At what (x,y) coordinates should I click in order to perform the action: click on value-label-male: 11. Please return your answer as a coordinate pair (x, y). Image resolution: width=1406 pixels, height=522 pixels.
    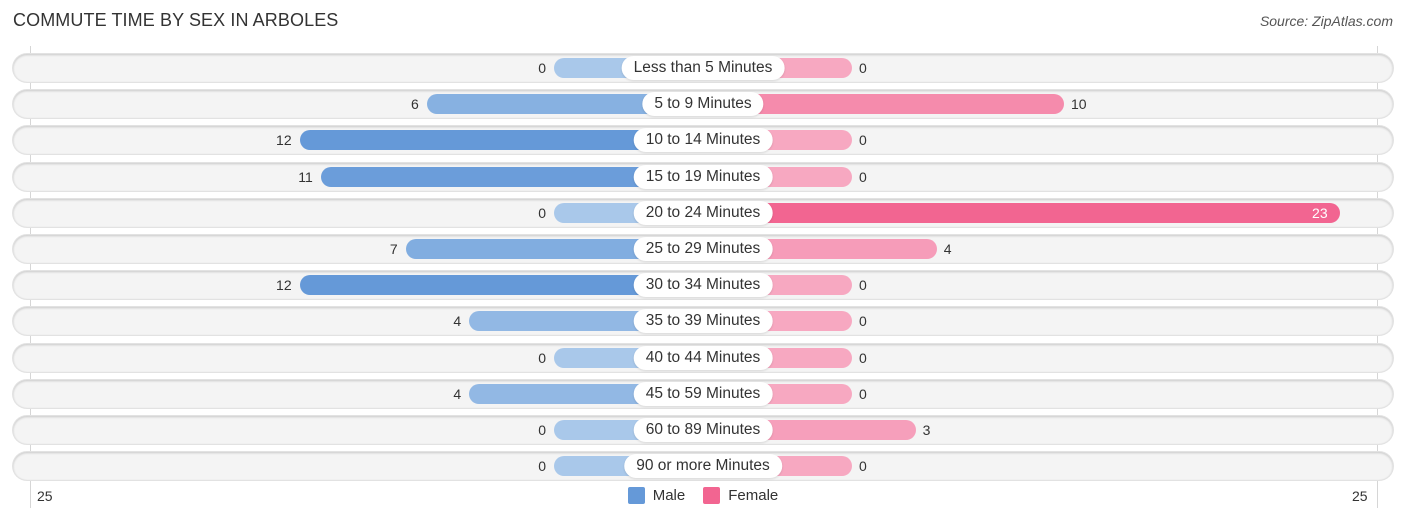
    Looking at the image, I should click on (305, 176).